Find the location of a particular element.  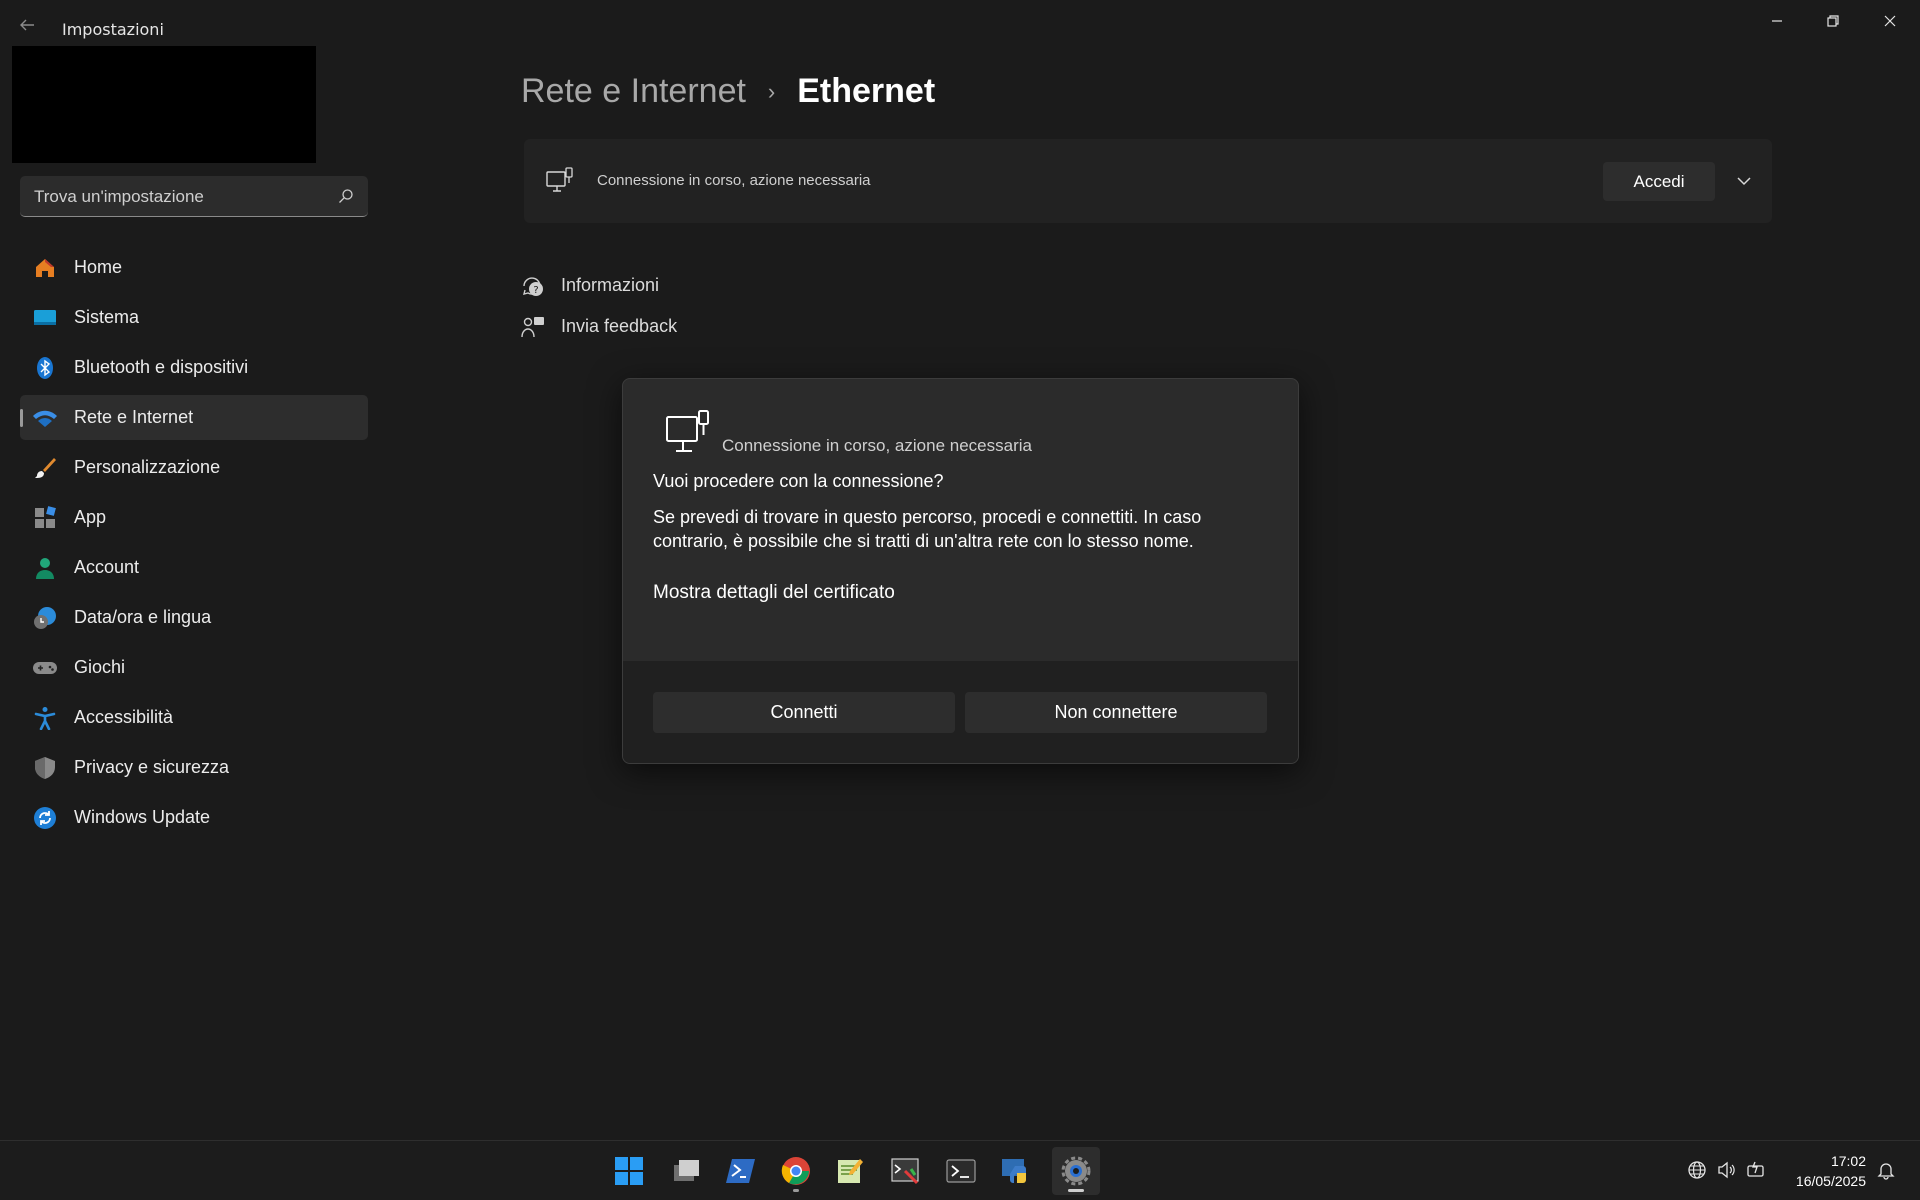

sidebar-item-time-language: Data/ora e lingua is located at coordinates (194, 617).